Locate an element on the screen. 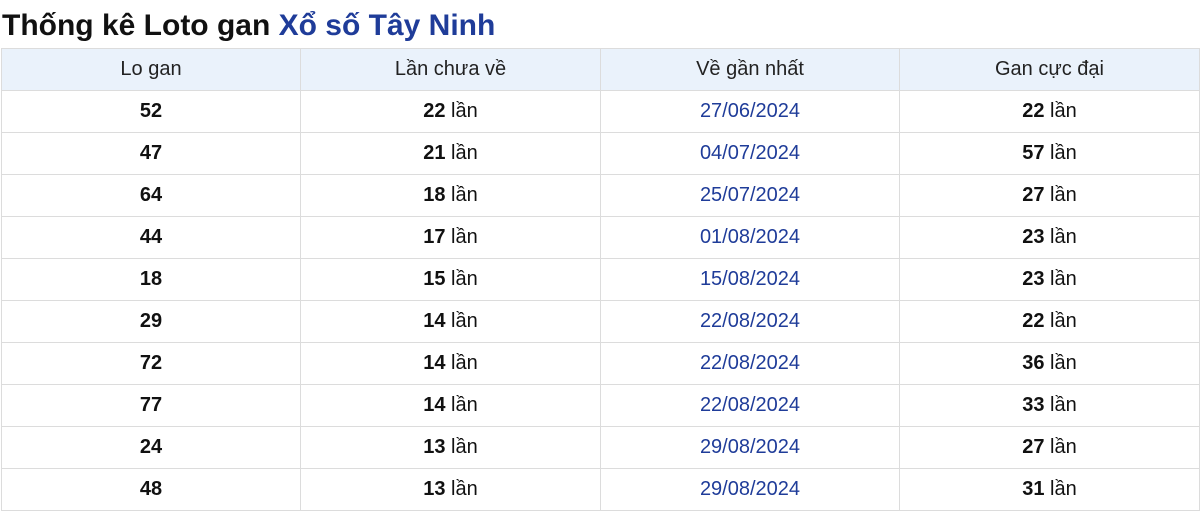 The width and height of the screenshot is (1200, 514). table-row: 18 15 lần 15/08/2024 23 lần is located at coordinates (600, 279).